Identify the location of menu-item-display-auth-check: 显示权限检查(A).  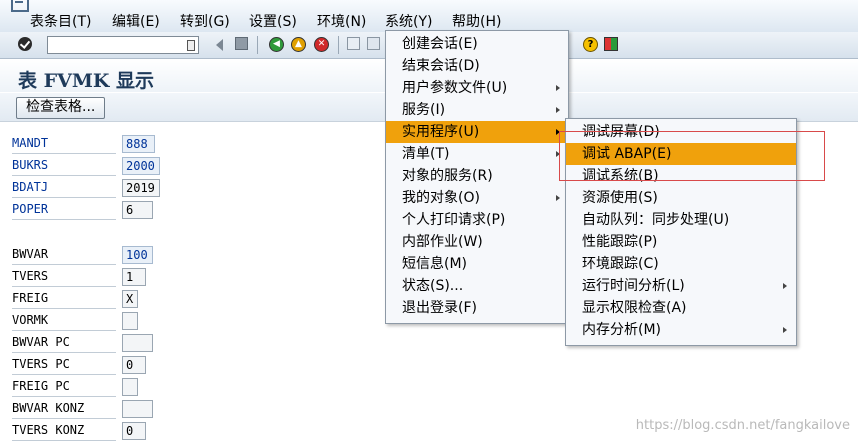
(681, 308).